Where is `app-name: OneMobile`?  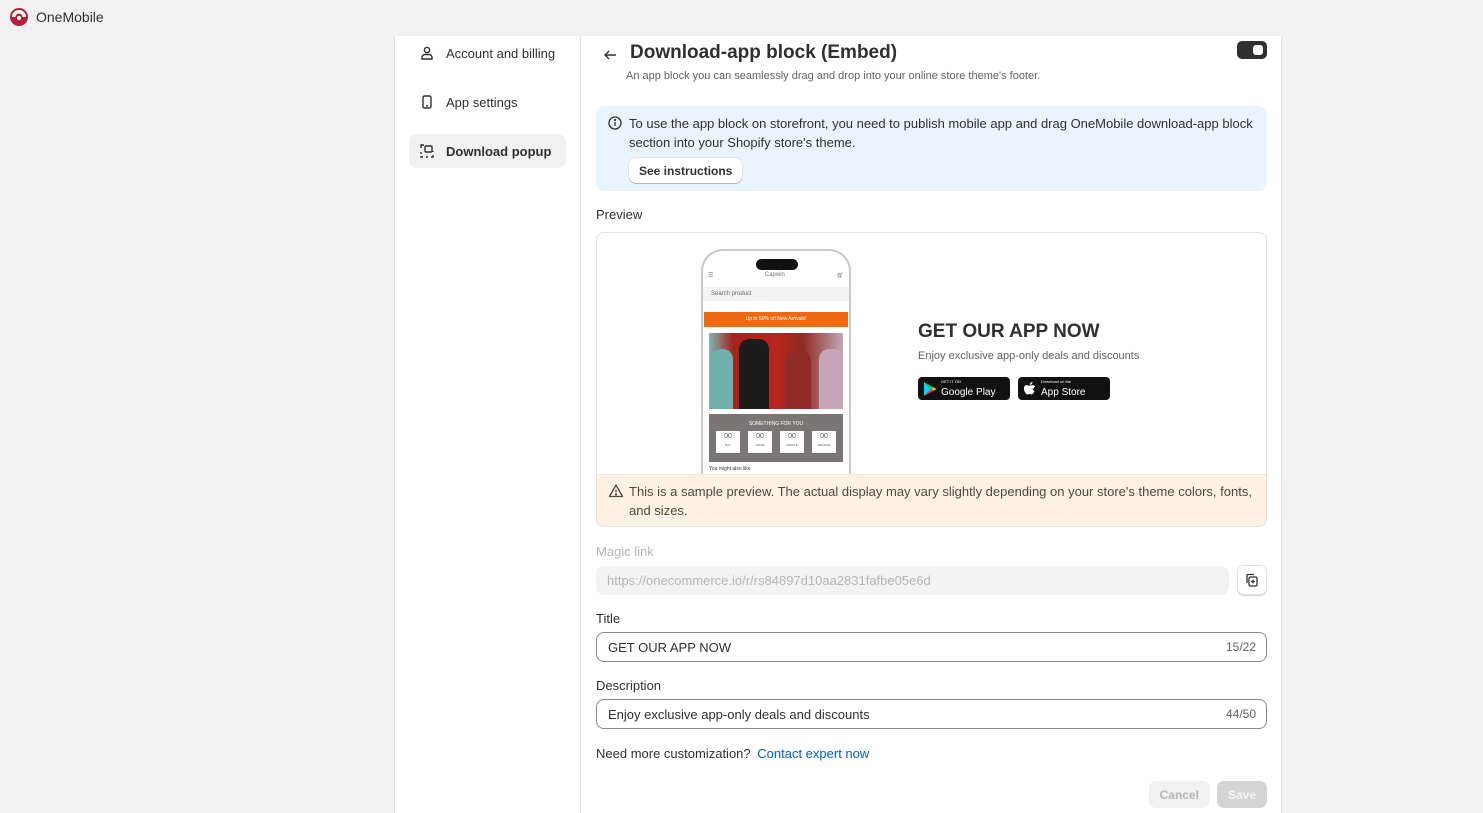
app-name: OneMobile is located at coordinates (70, 17).